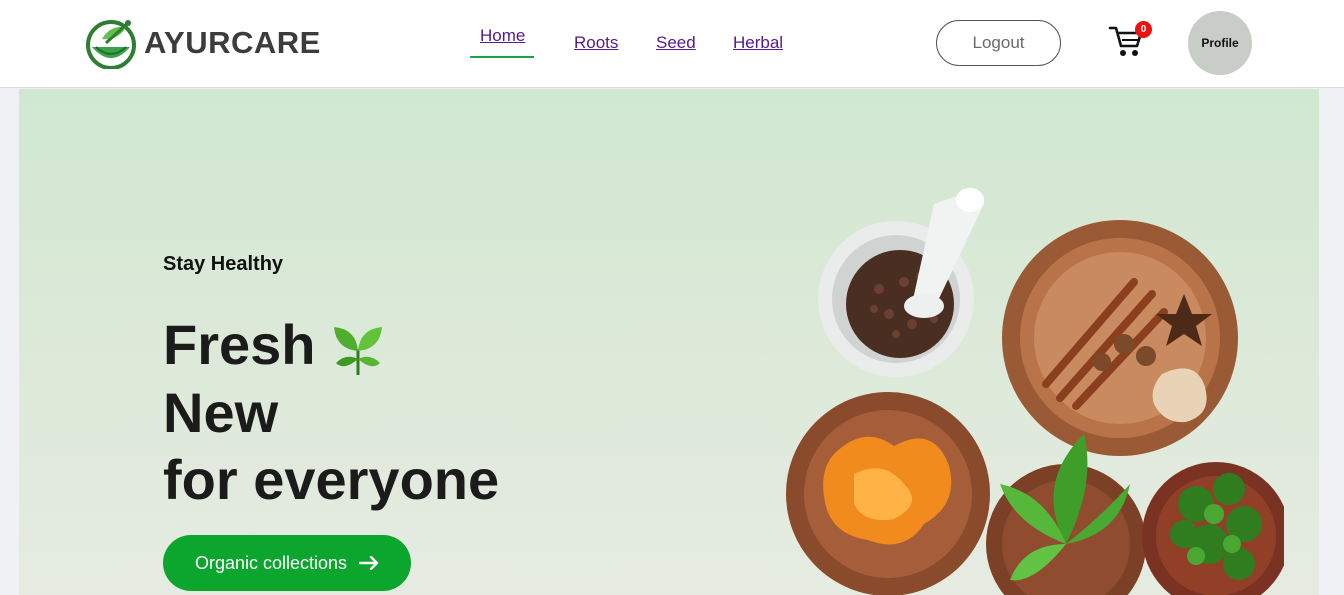  Describe the element at coordinates (1066, 514) in the screenshot. I see `green-leaves-bowl-image` at that location.